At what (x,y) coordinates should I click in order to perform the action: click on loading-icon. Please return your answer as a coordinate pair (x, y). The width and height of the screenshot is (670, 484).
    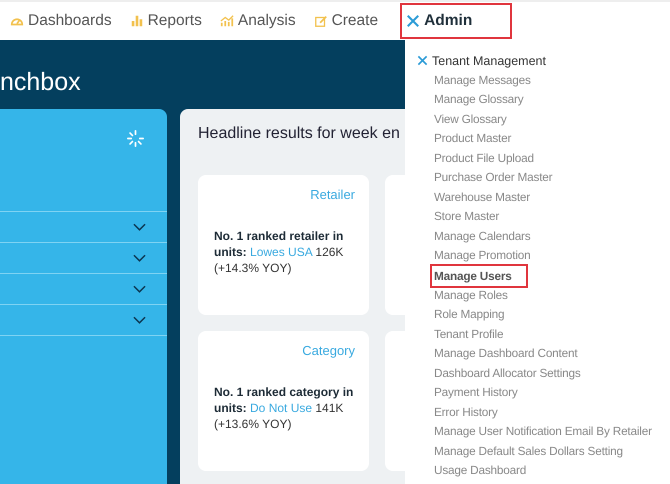
    Looking at the image, I should click on (135, 138).